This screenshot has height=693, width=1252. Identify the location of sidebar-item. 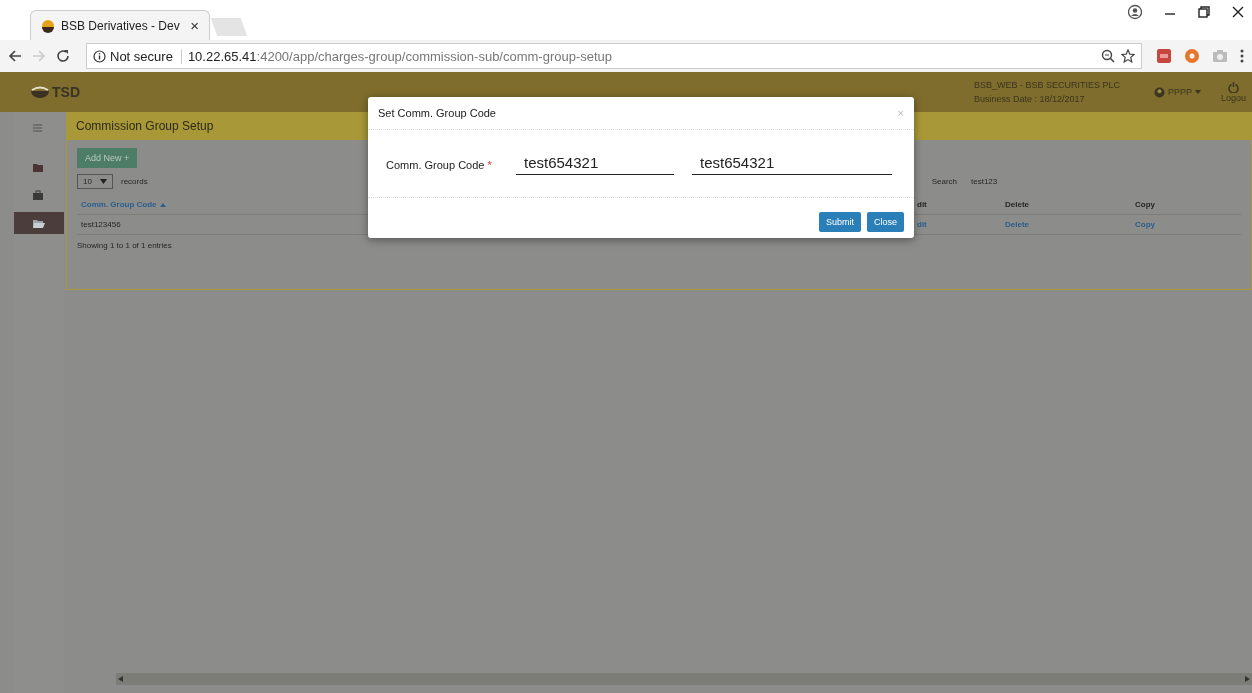
(39, 223).